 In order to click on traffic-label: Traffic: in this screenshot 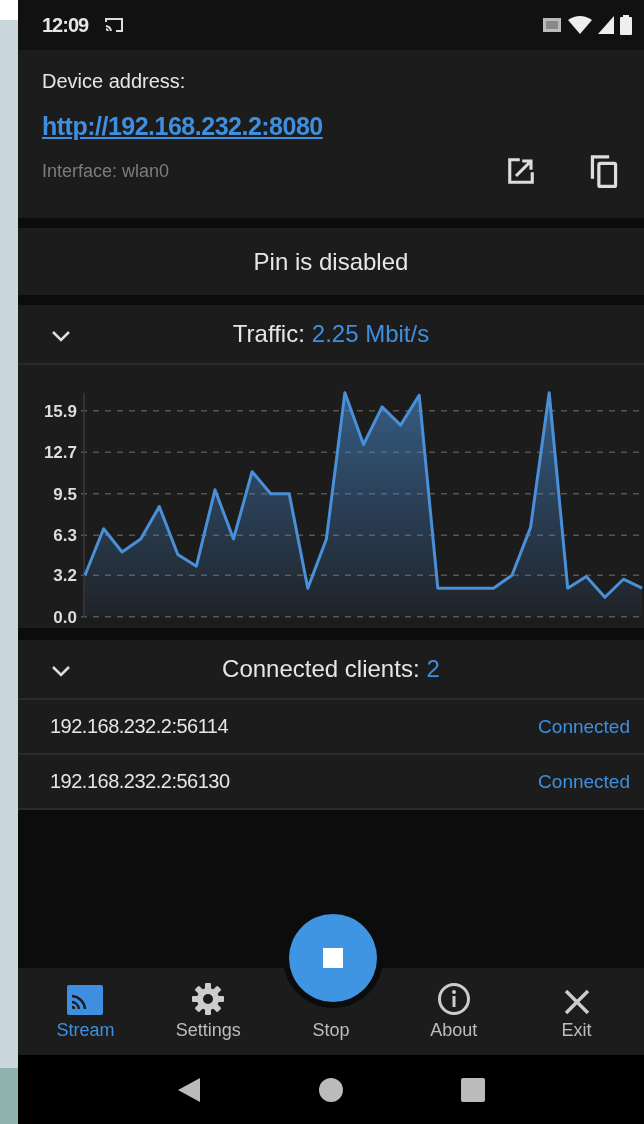, I will do `click(268, 334)`.